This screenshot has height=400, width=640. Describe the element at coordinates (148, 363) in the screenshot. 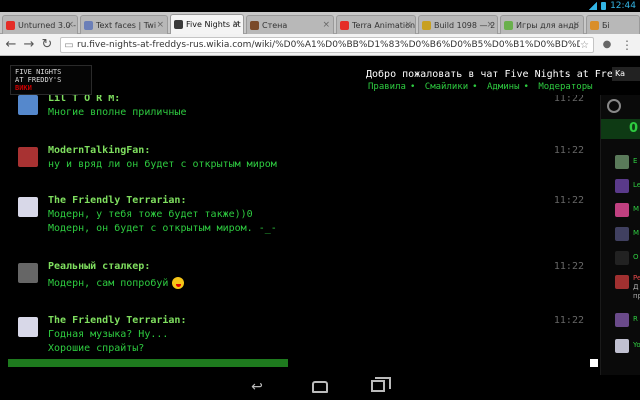

I see `message-input-bar` at that location.